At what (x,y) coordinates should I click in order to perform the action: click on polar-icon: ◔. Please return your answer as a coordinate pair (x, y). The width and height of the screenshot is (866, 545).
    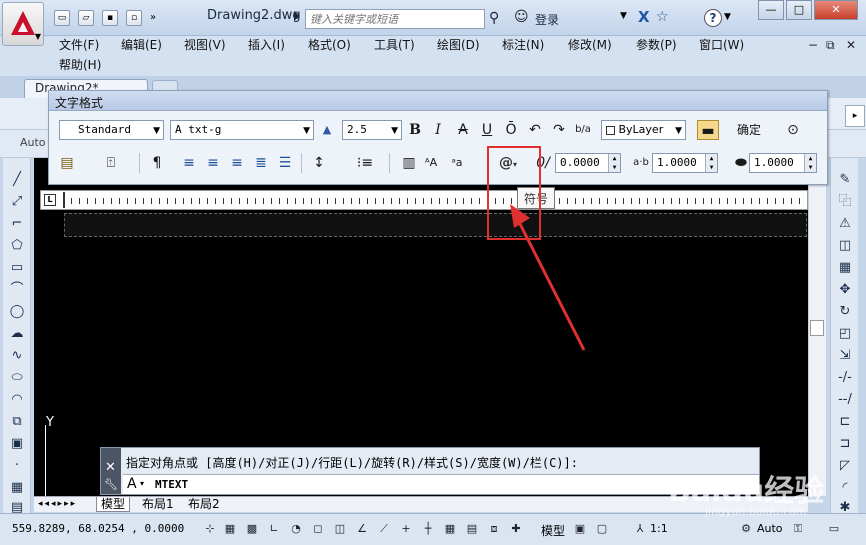
    Looking at the image, I should click on (296, 529).